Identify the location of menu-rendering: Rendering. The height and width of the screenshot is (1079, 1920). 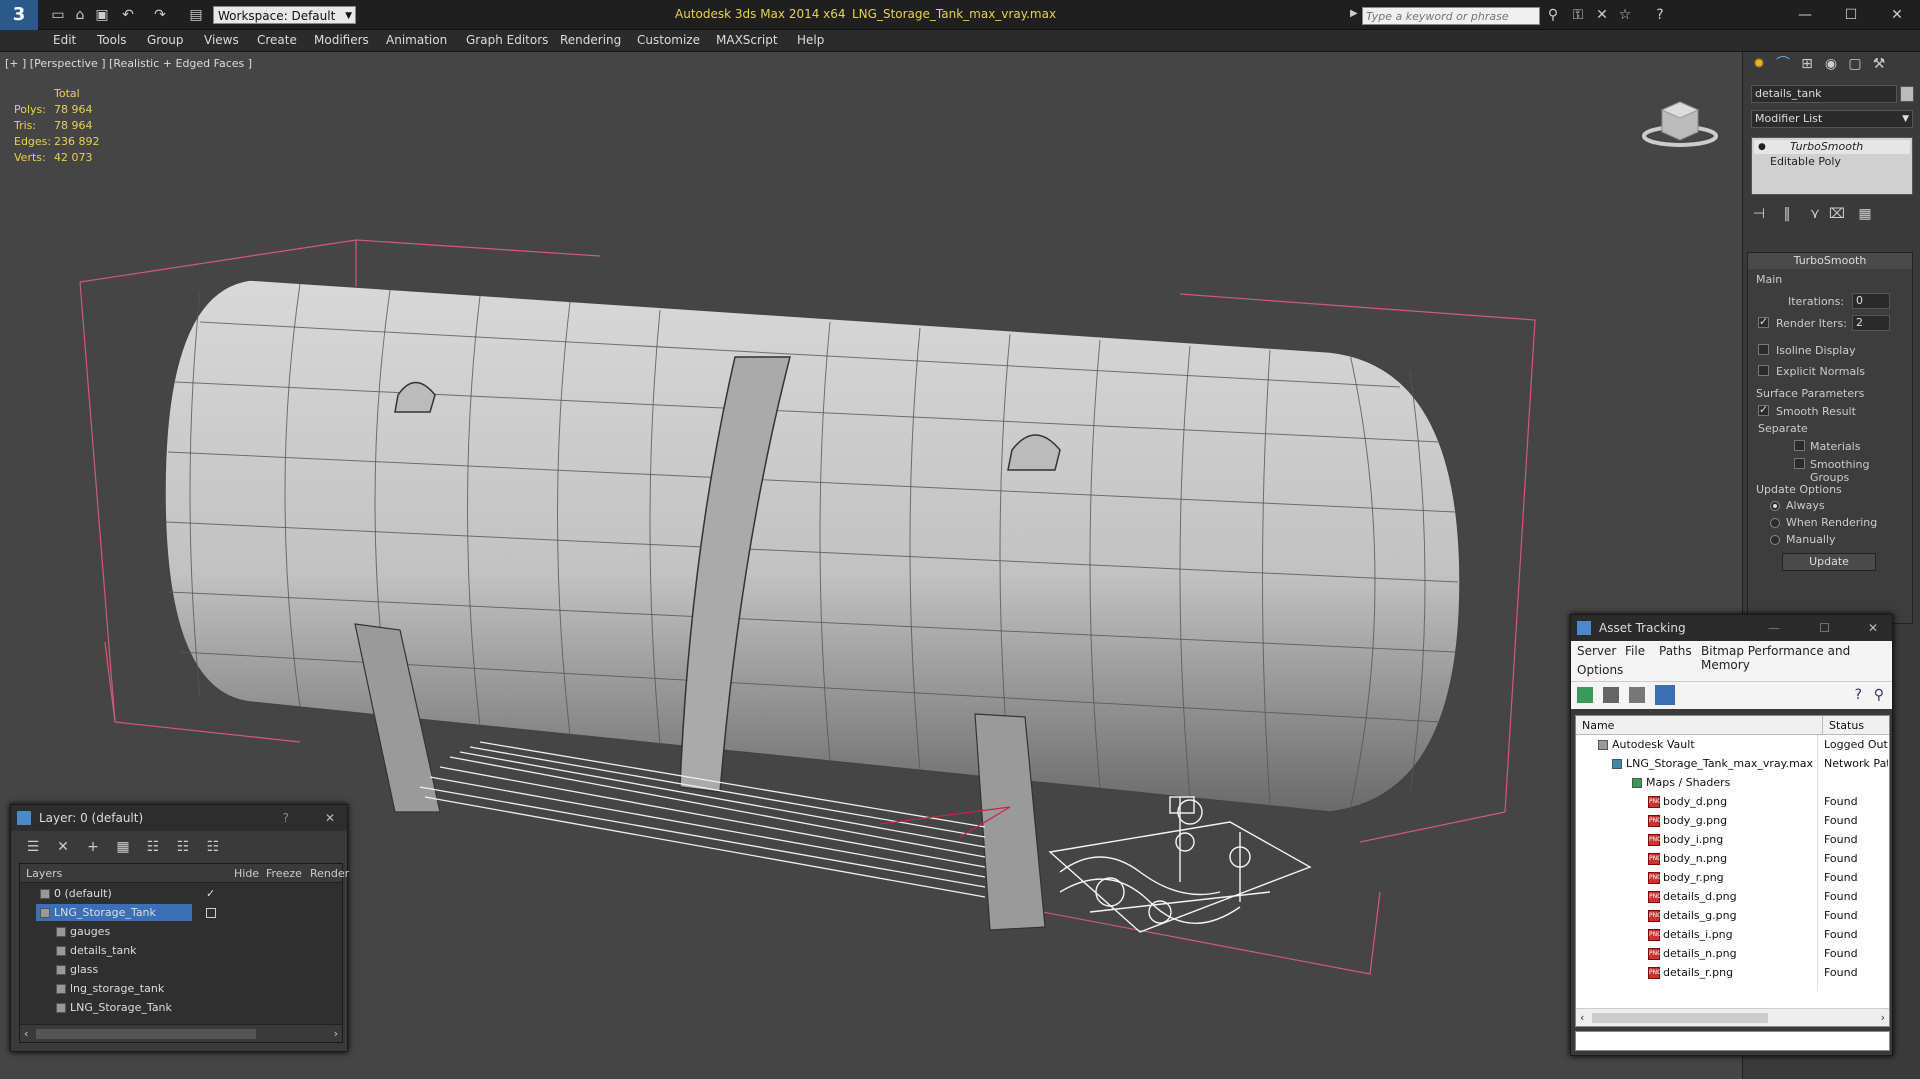
(590, 40).